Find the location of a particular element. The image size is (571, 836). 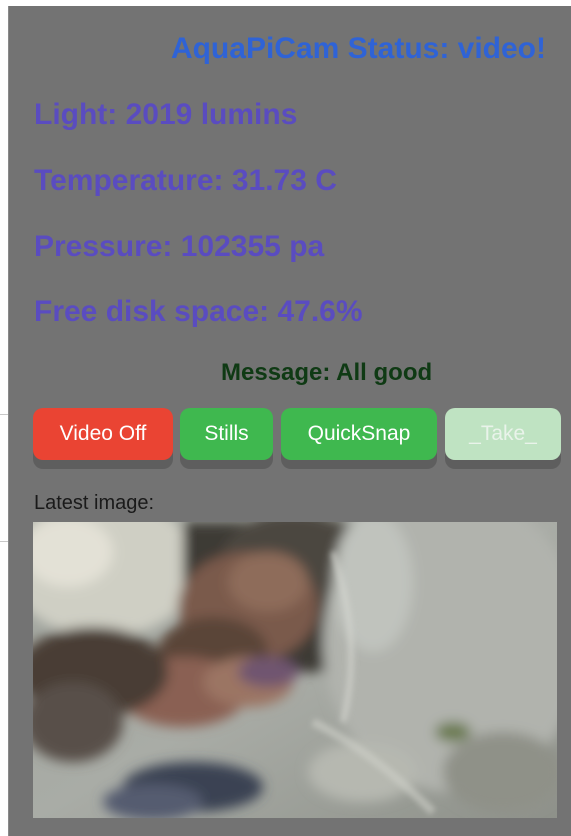

page-title: AquaPiCam Status: video! is located at coordinates (358, 48).